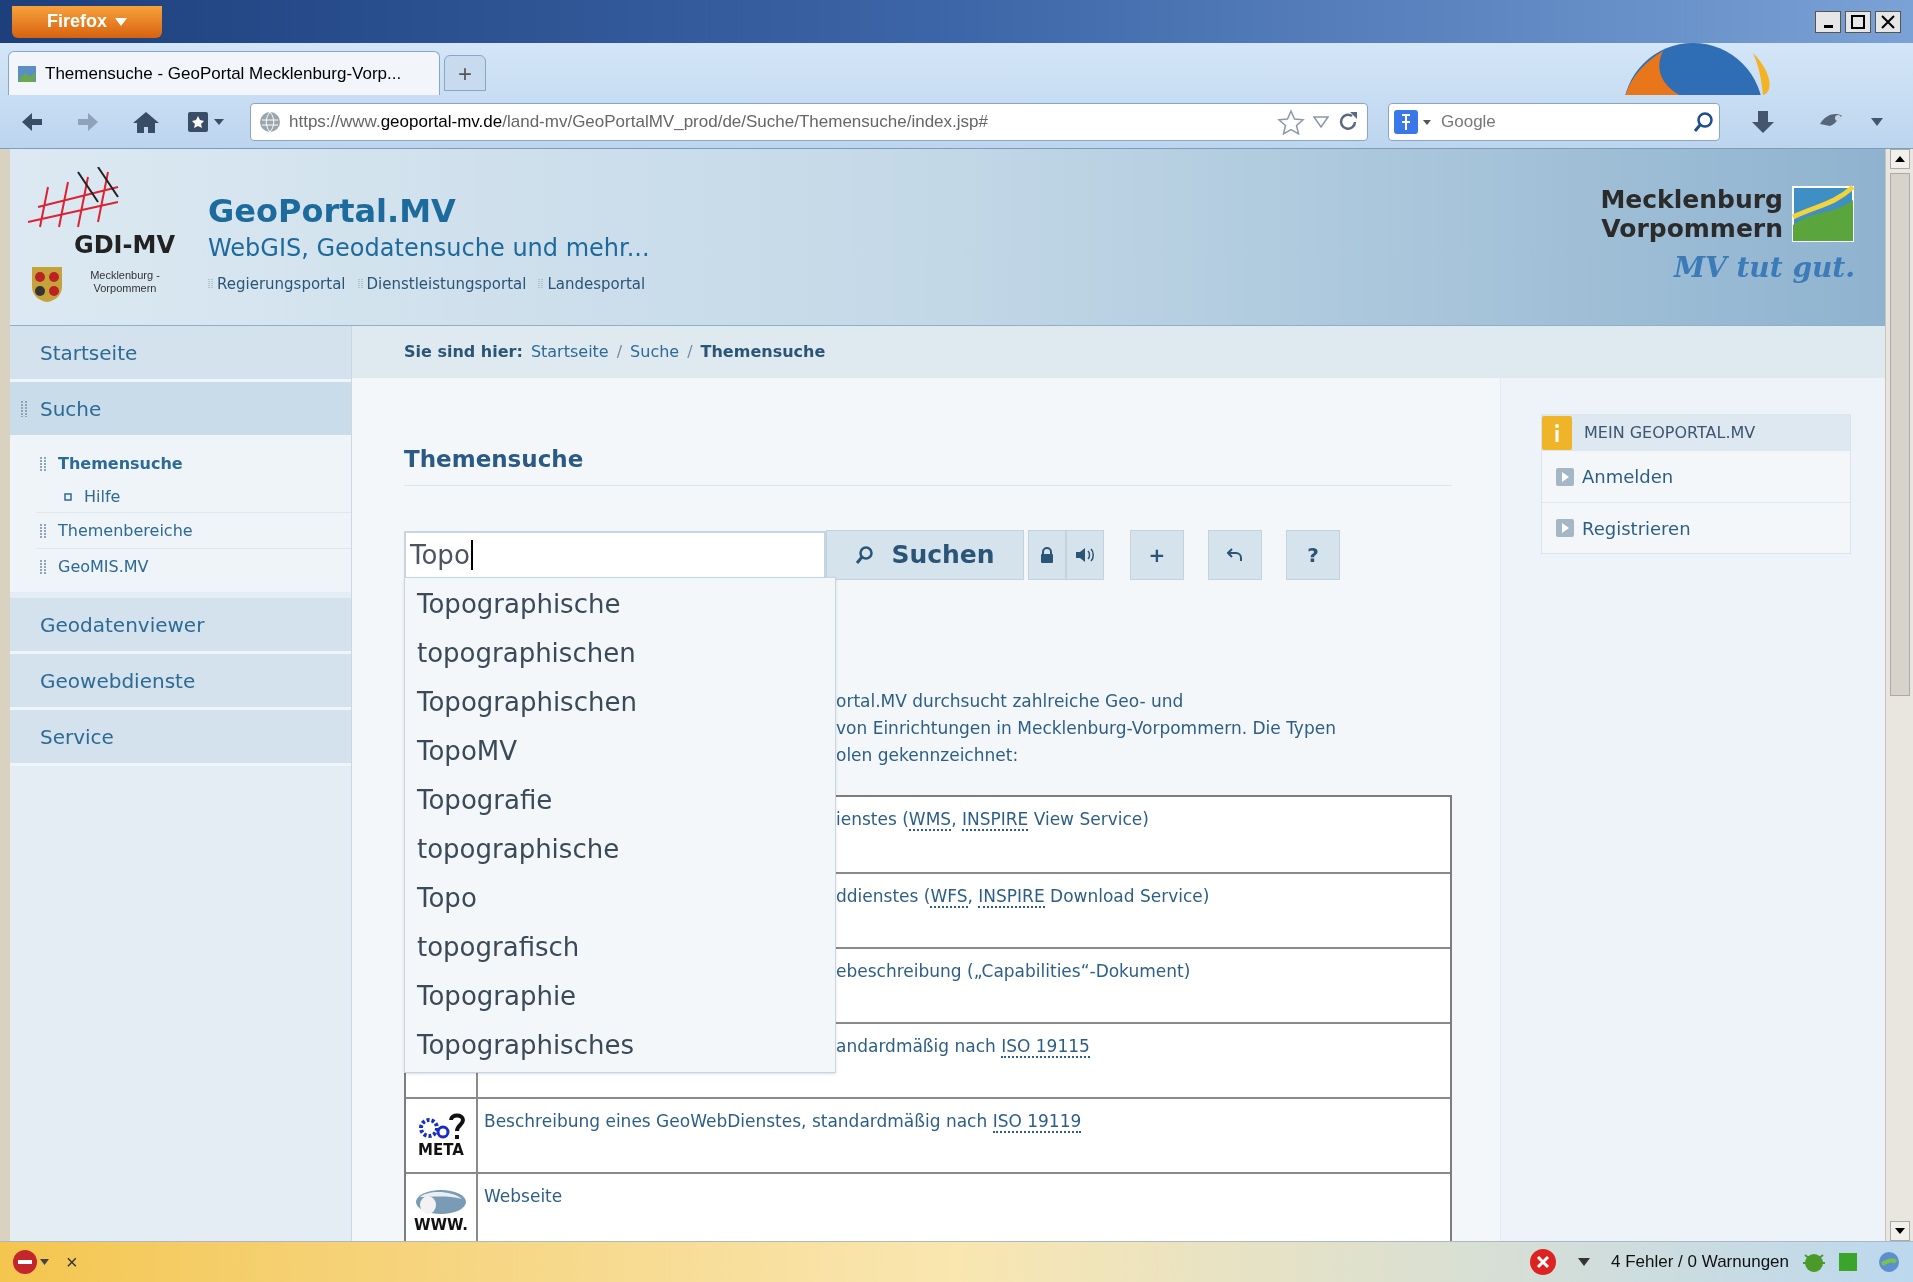  What do you see at coordinates (270, 122) in the screenshot?
I see `globe-icon` at bounding box center [270, 122].